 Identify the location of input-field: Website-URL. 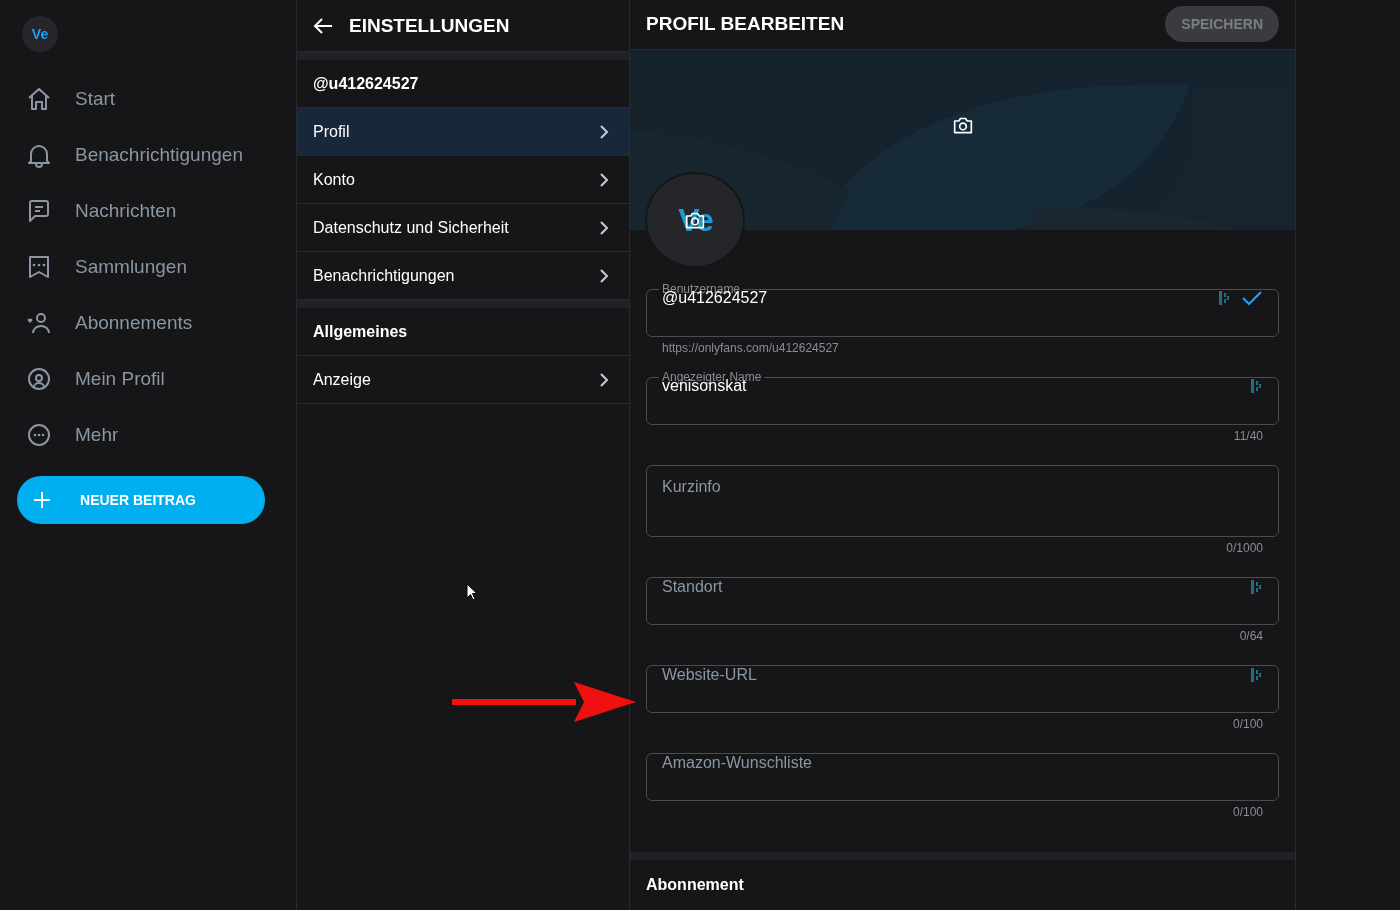
(950, 675).